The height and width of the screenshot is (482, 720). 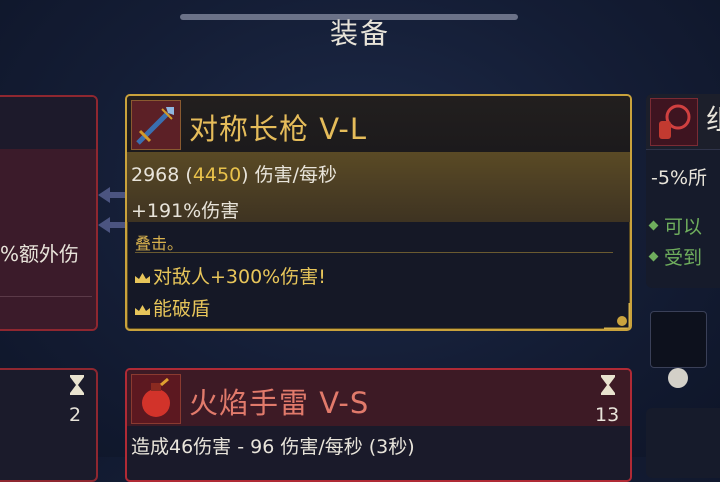 I want to click on right-item-effect: 可以, so click(x=683, y=227).